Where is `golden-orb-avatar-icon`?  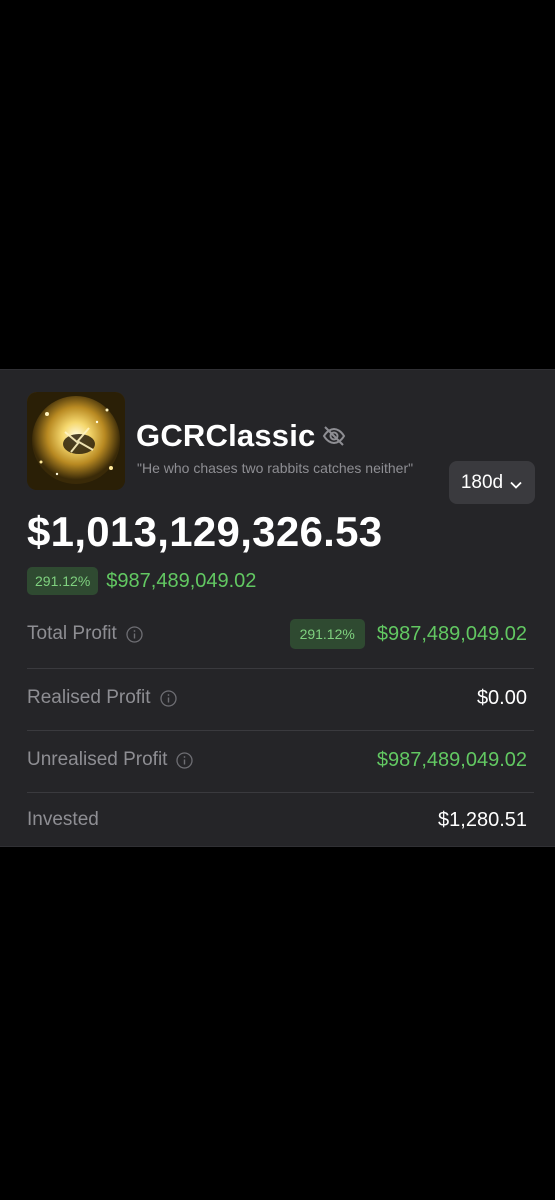
golden-orb-avatar-icon is located at coordinates (76, 441).